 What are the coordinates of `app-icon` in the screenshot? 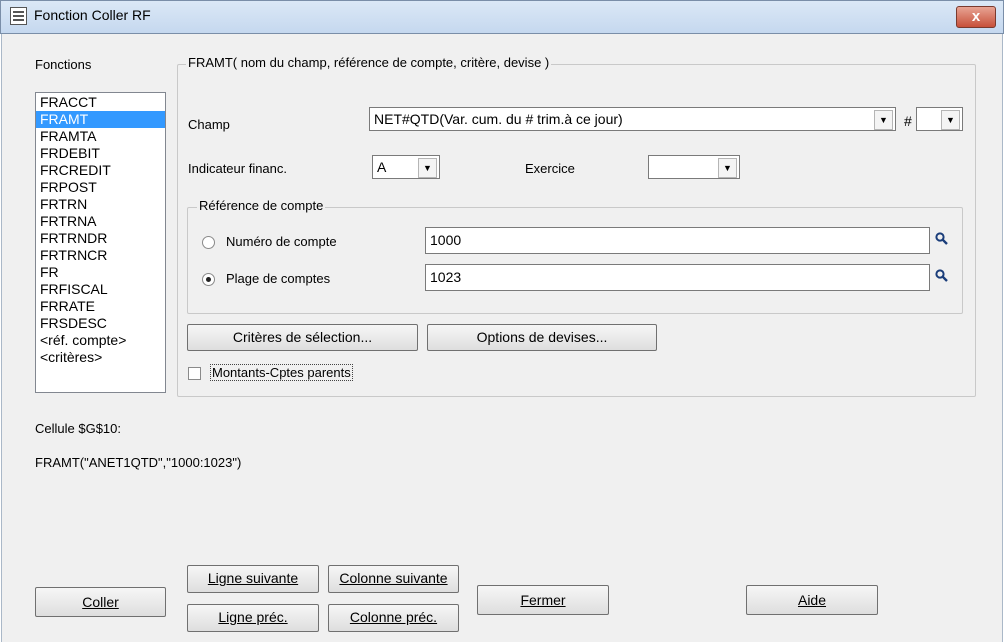 It's located at (18, 16).